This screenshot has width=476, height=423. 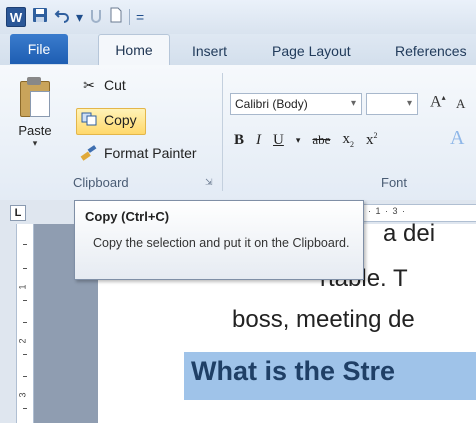 What do you see at coordinates (431, 51) in the screenshot?
I see `tab-references: References` at bounding box center [431, 51].